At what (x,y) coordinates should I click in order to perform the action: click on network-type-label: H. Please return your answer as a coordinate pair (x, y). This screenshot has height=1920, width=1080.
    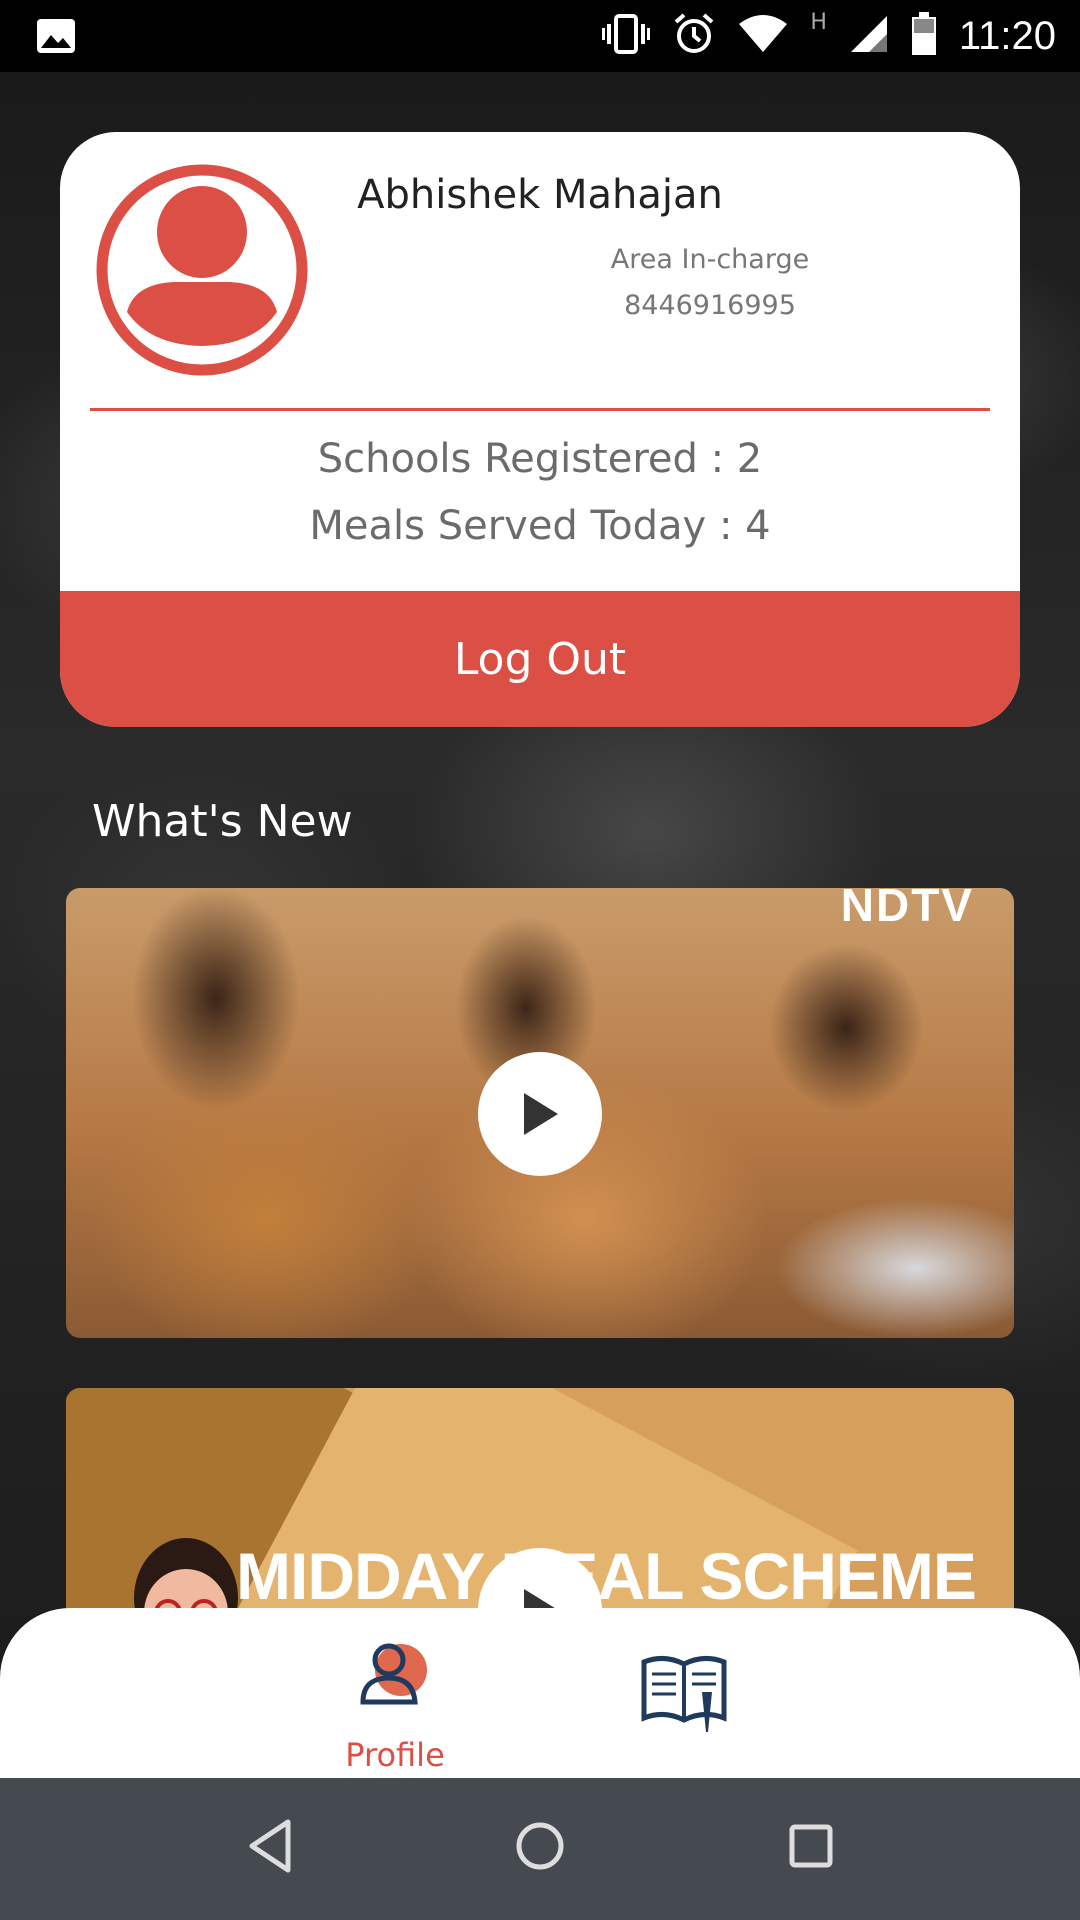
    Looking at the image, I should click on (818, 22).